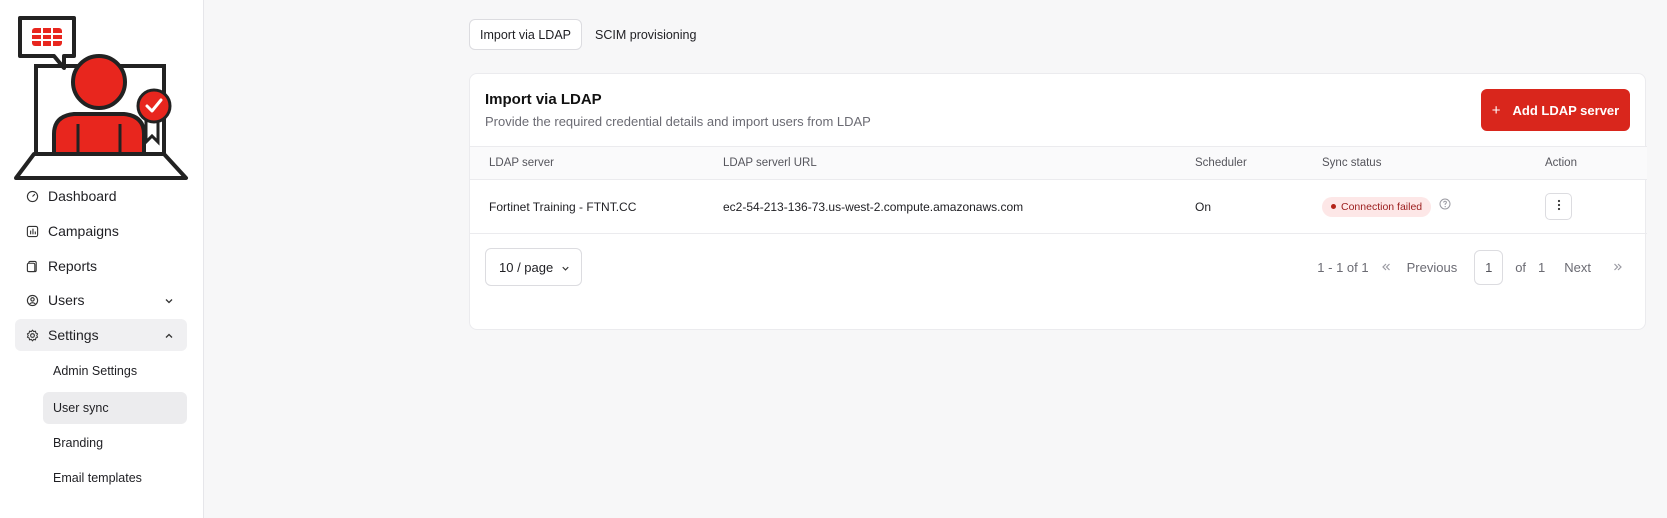  I want to click on next-page-button: Next, so click(1577, 267).